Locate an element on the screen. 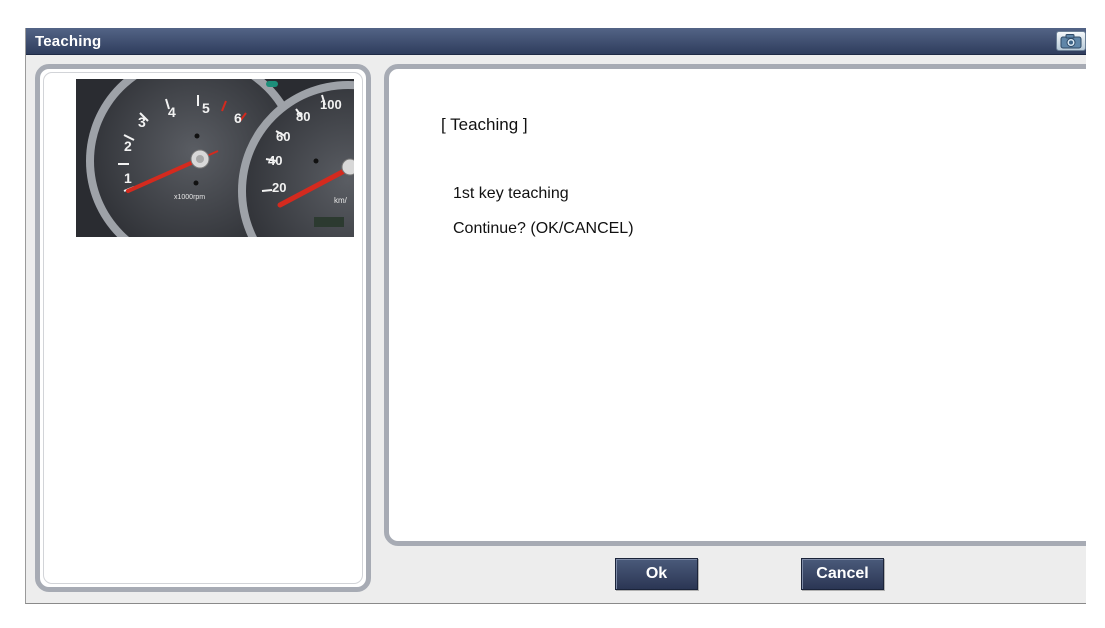 The height and width of the screenshot is (628, 1105). ok-button: Ok is located at coordinates (656, 574).